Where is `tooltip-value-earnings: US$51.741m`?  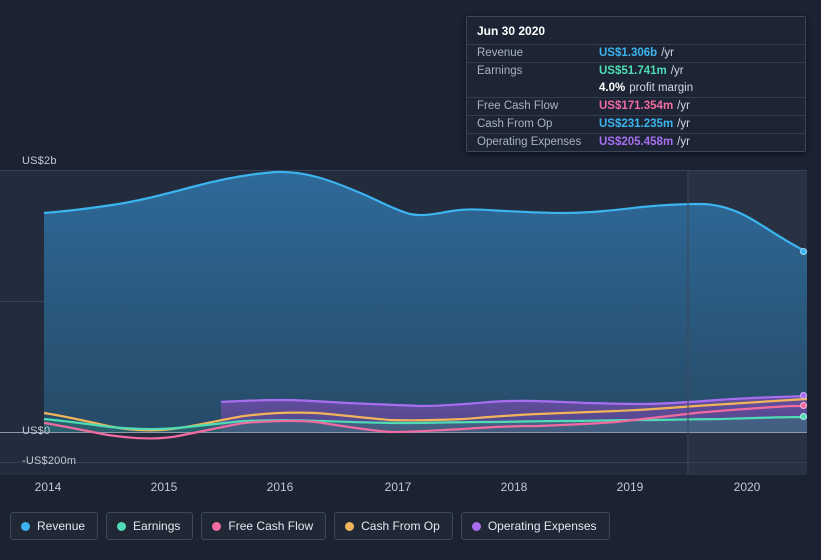 tooltip-value-earnings: US$51.741m is located at coordinates (633, 71).